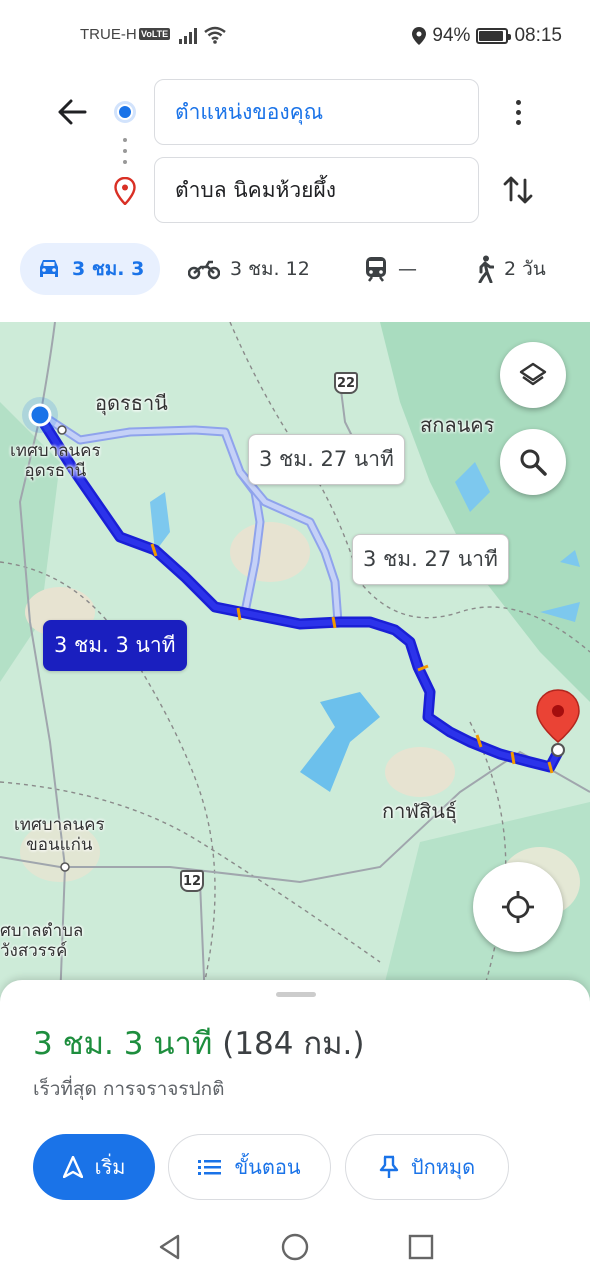 The height and width of the screenshot is (1280, 590). Describe the element at coordinates (518, 112) in the screenshot. I see `more-options-button` at that location.